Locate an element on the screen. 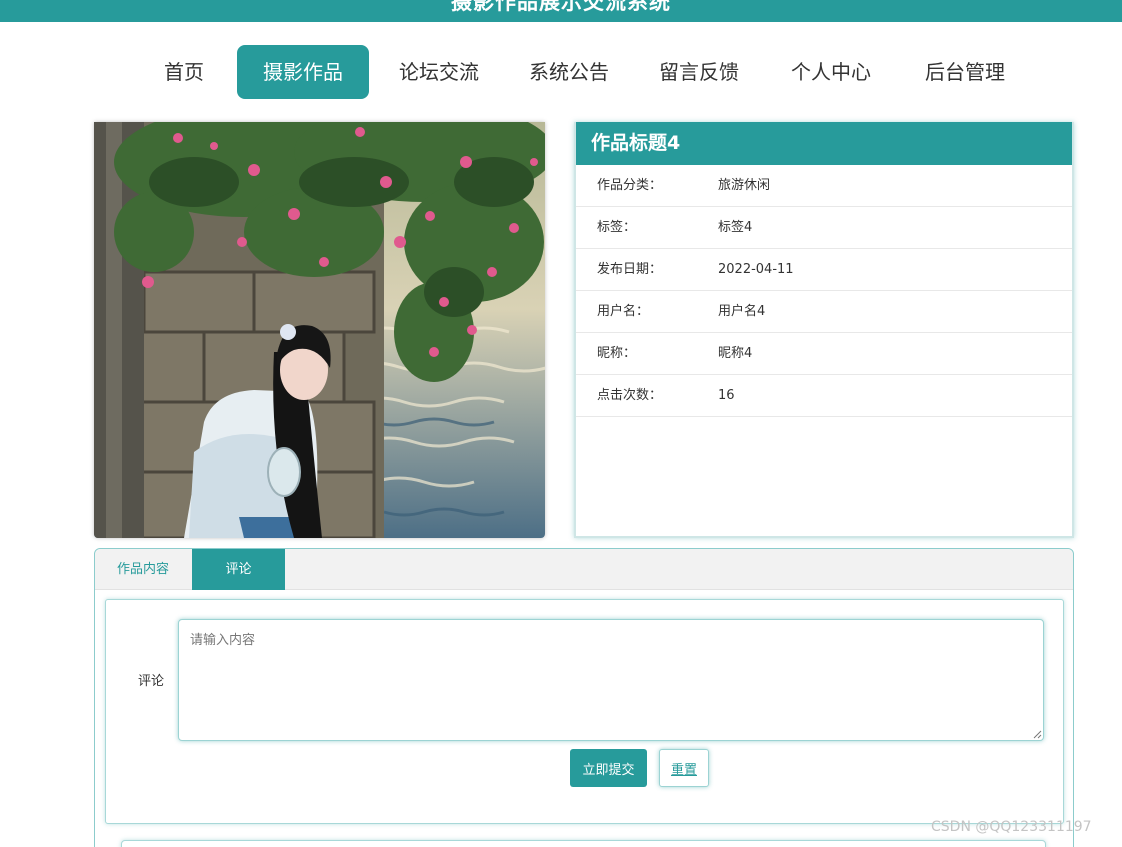  info-row-tag: 标签： 标签4 is located at coordinates (824, 228).